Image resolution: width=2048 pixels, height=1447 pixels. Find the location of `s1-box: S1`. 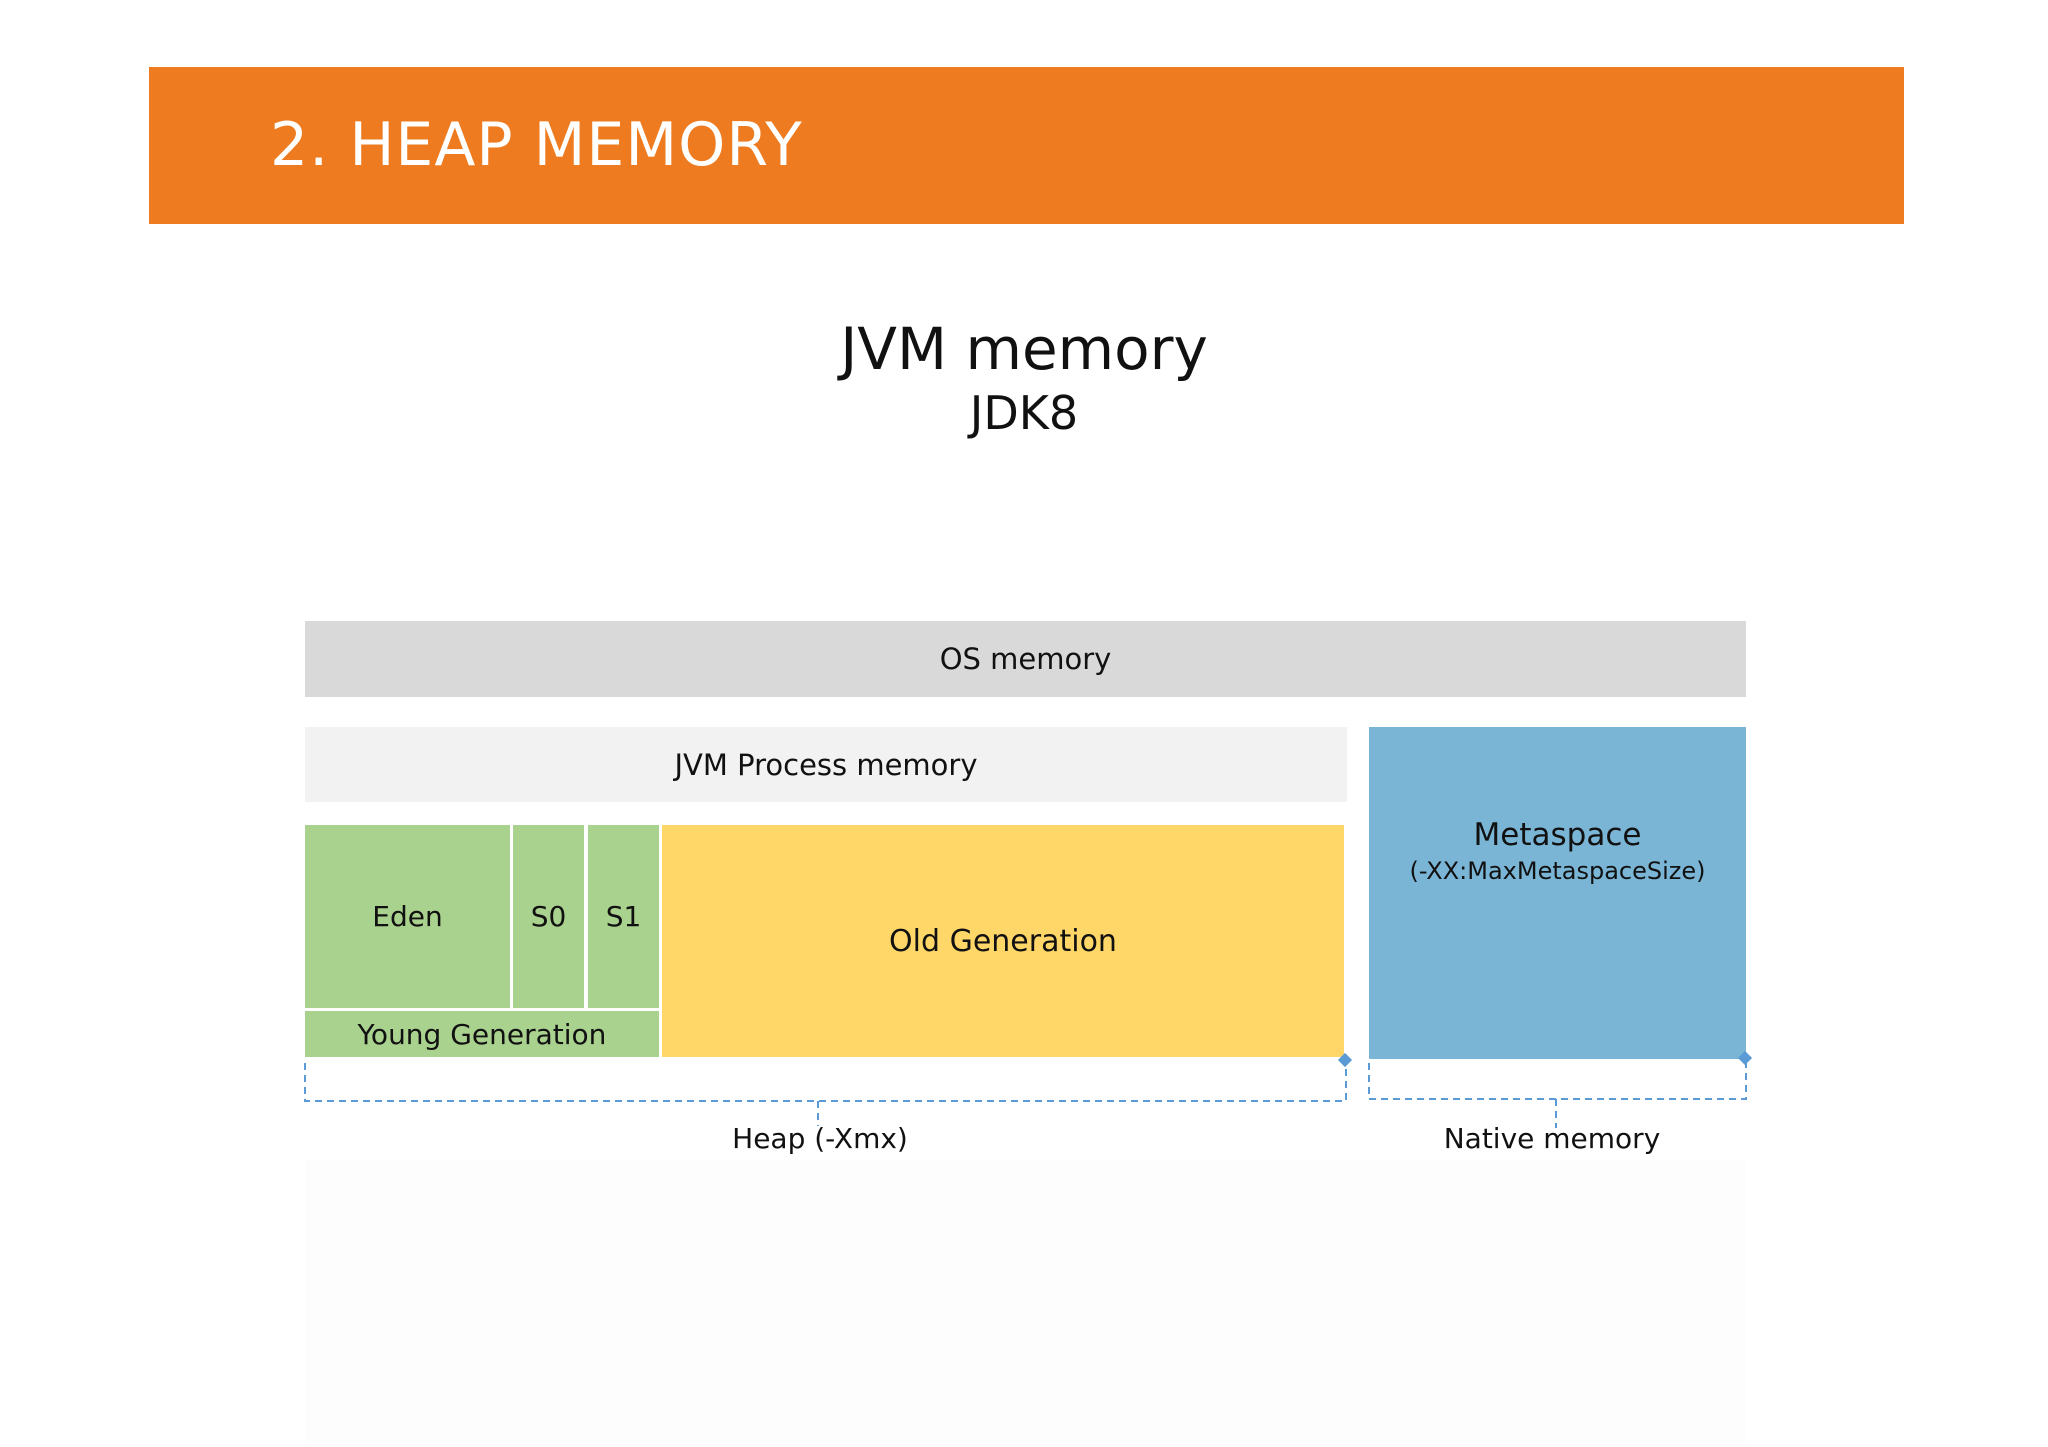

s1-box: S1 is located at coordinates (623, 916).